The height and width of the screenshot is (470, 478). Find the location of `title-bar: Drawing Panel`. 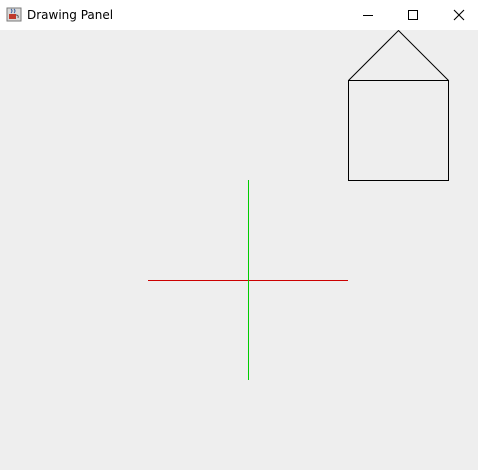

title-bar: Drawing Panel is located at coordinates (239, 15).